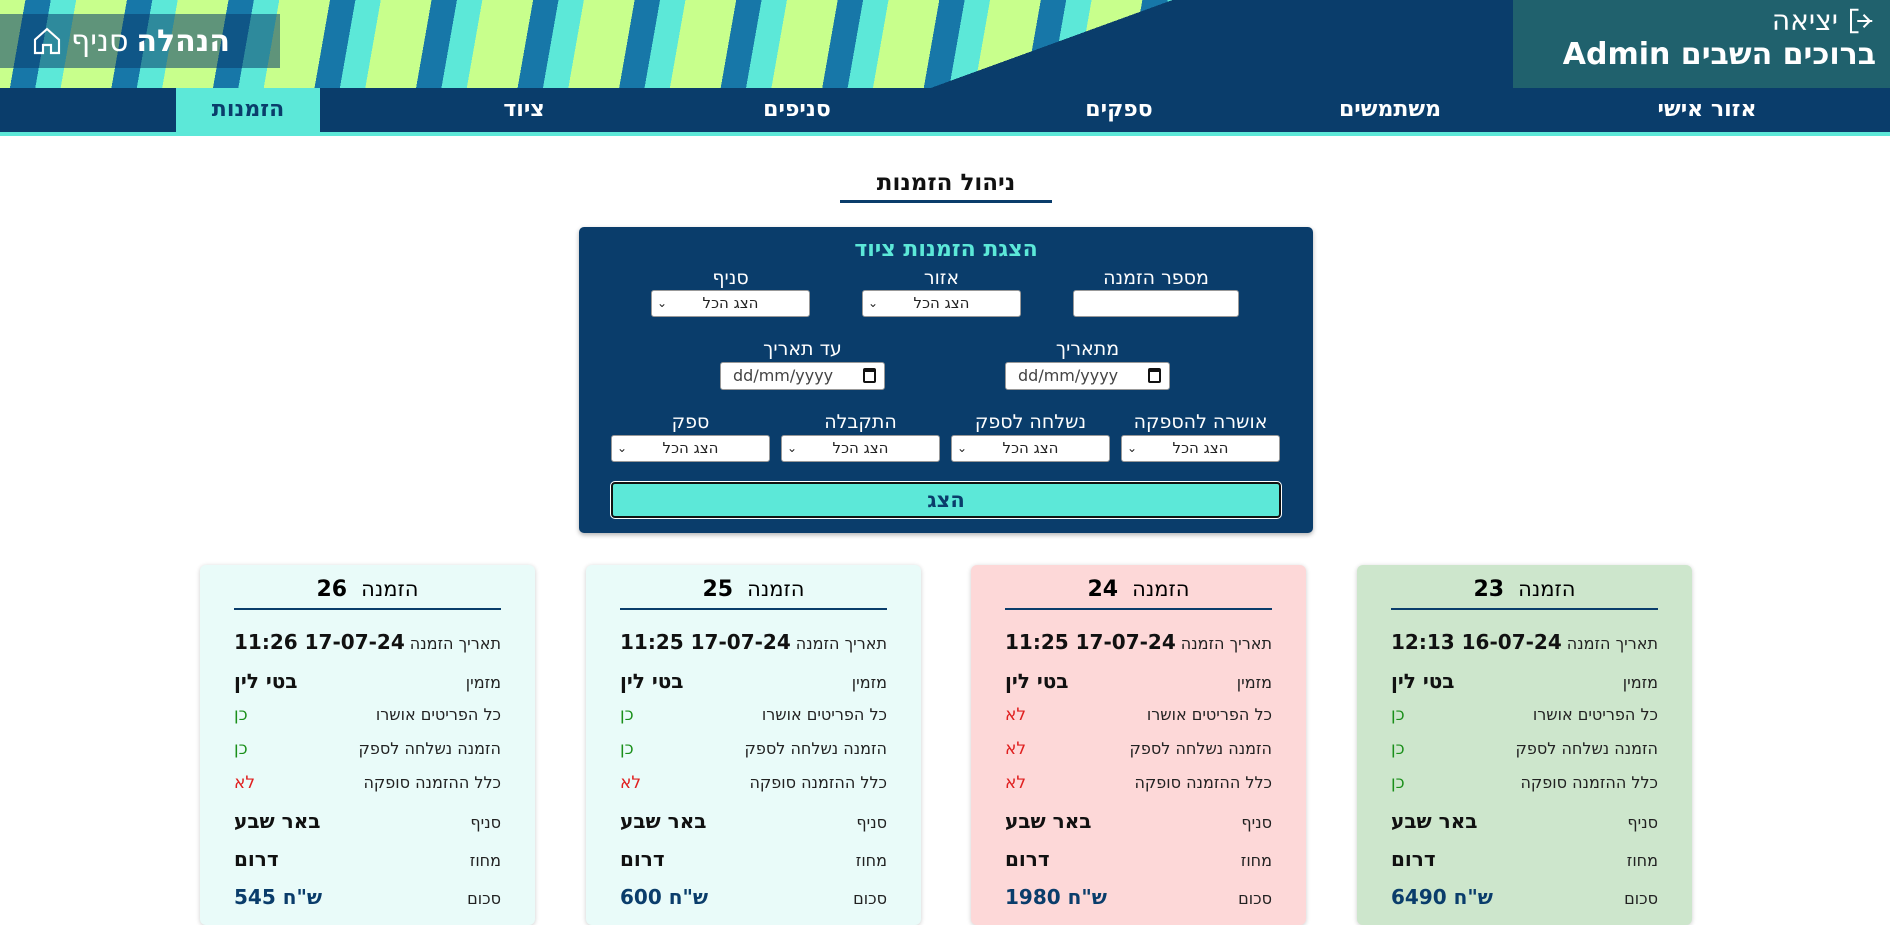 The width and height of the screenshot is (1890, 925). I want to click on sent-select: ⌄ הצג הכל, so click(1030, 448).